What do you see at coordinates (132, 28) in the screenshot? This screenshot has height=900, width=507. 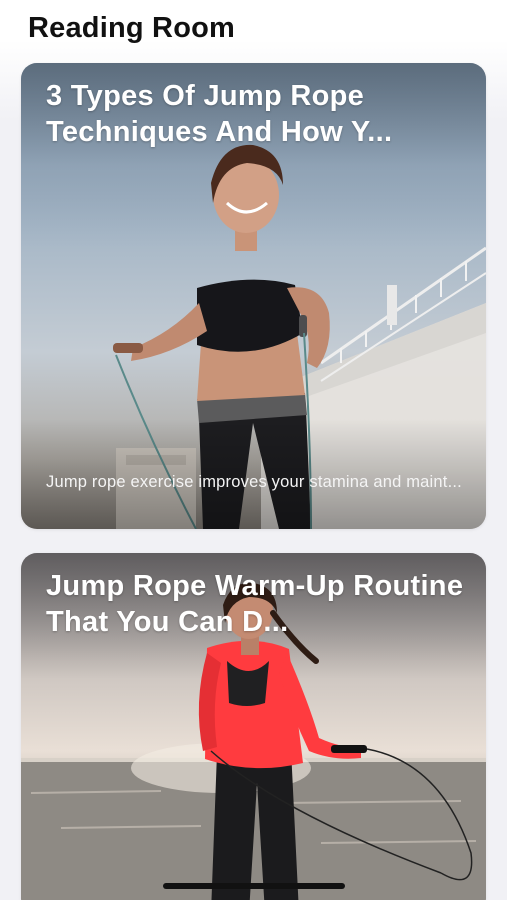 I see `page-title: Reading Room` at bounding box center [132, 28].